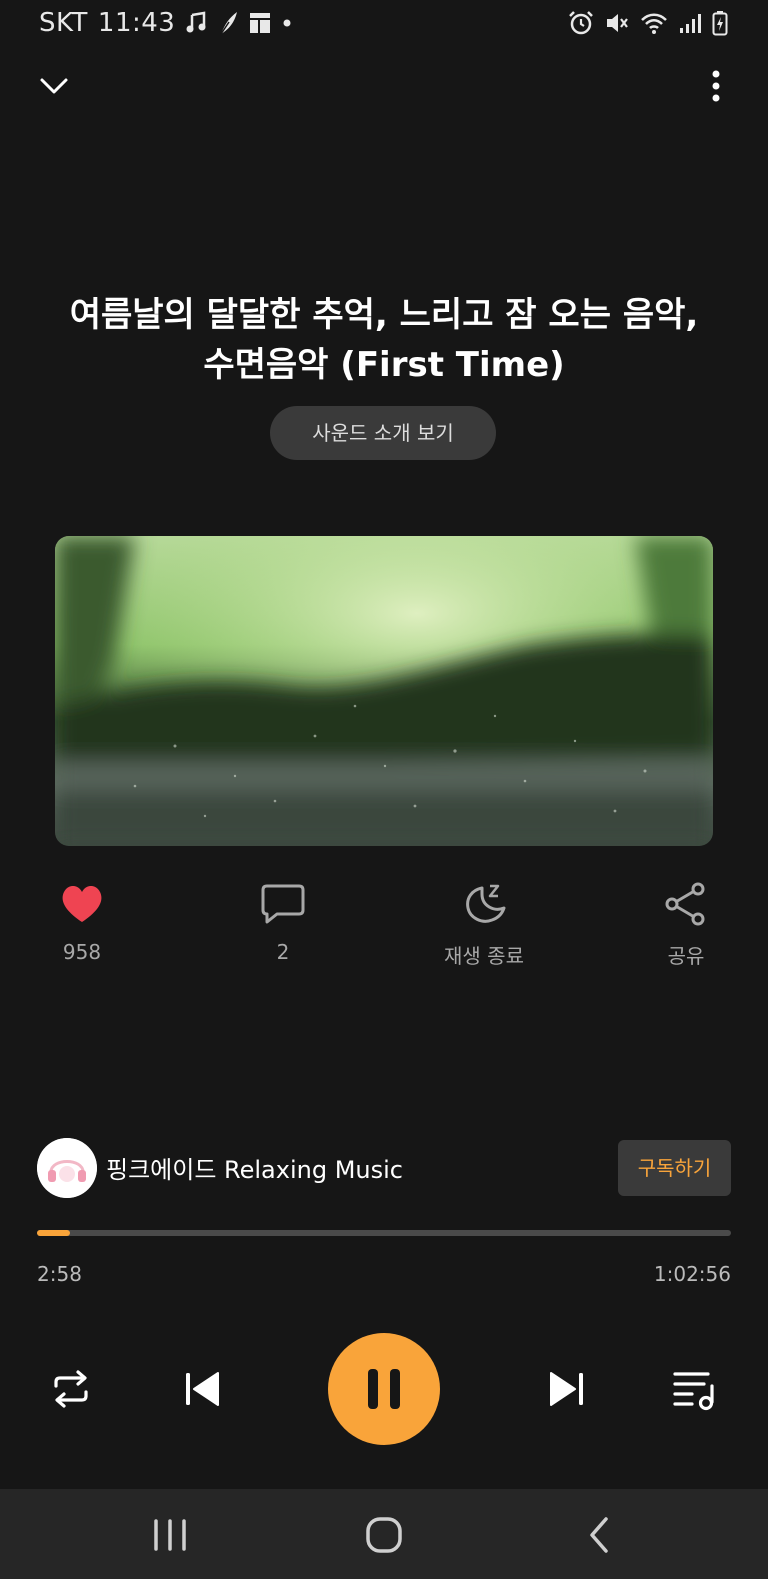 The image size is (768, 1579). I want to click on repeat-button, so click(71, 1389).